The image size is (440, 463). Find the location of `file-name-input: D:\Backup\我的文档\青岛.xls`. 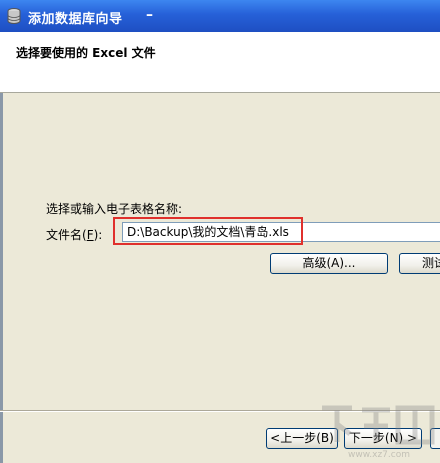

file-name-input: D:\Backup\我的文档\青岛.xls is located at coordinates (281, 232).